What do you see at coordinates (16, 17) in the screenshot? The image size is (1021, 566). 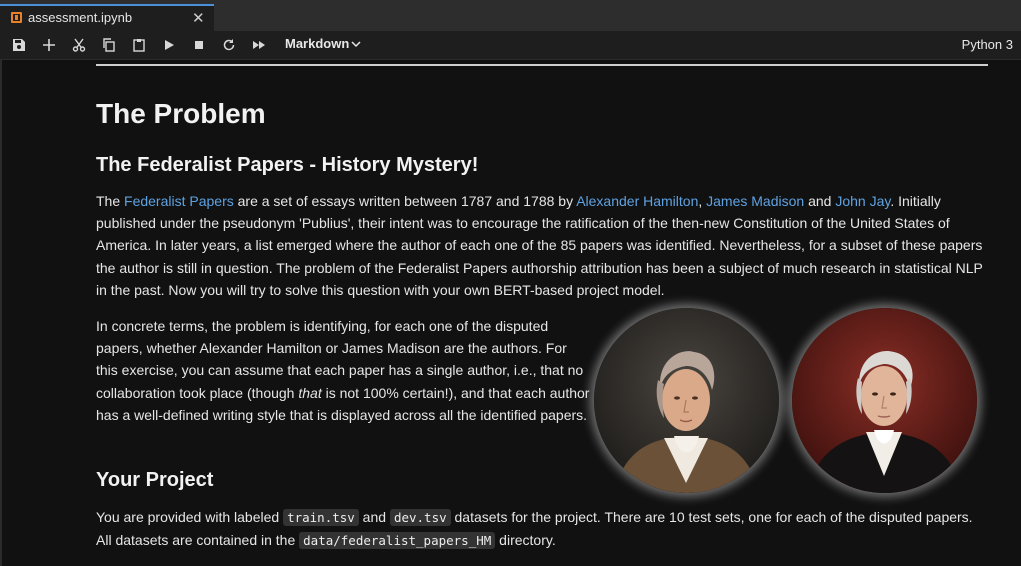 I see `notebook-icon` at bounding box center [16, 17].